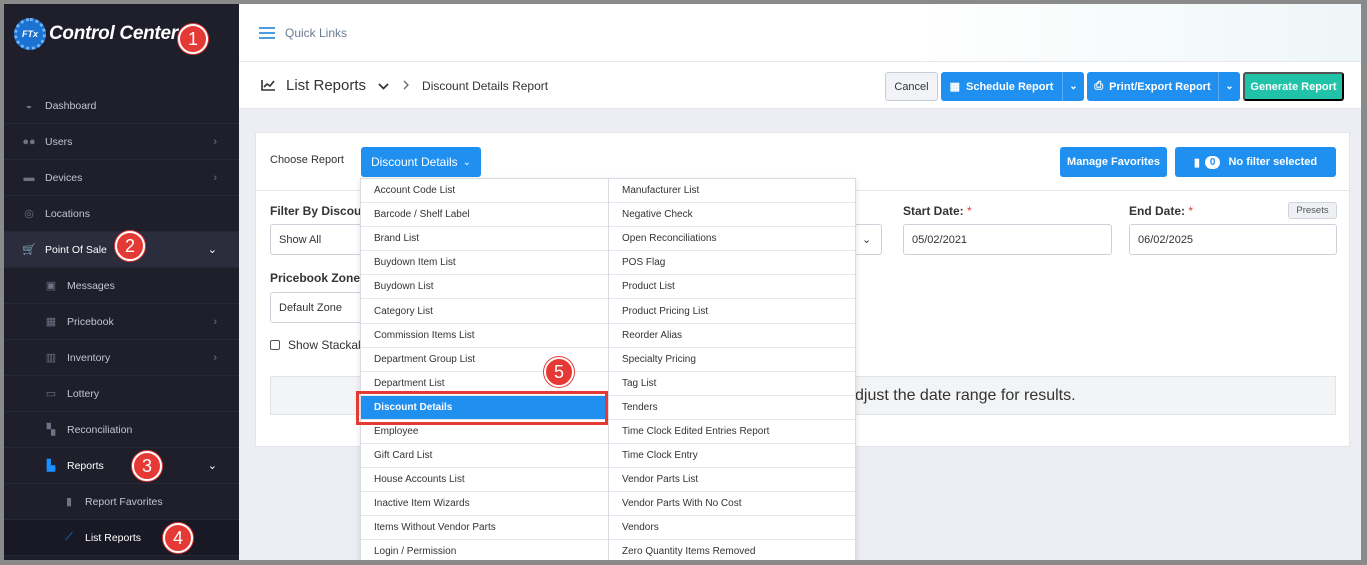  Describe the element at coordinates (484, 239) in the screenshot. I see `report-menu-item: Brand List` at that location.